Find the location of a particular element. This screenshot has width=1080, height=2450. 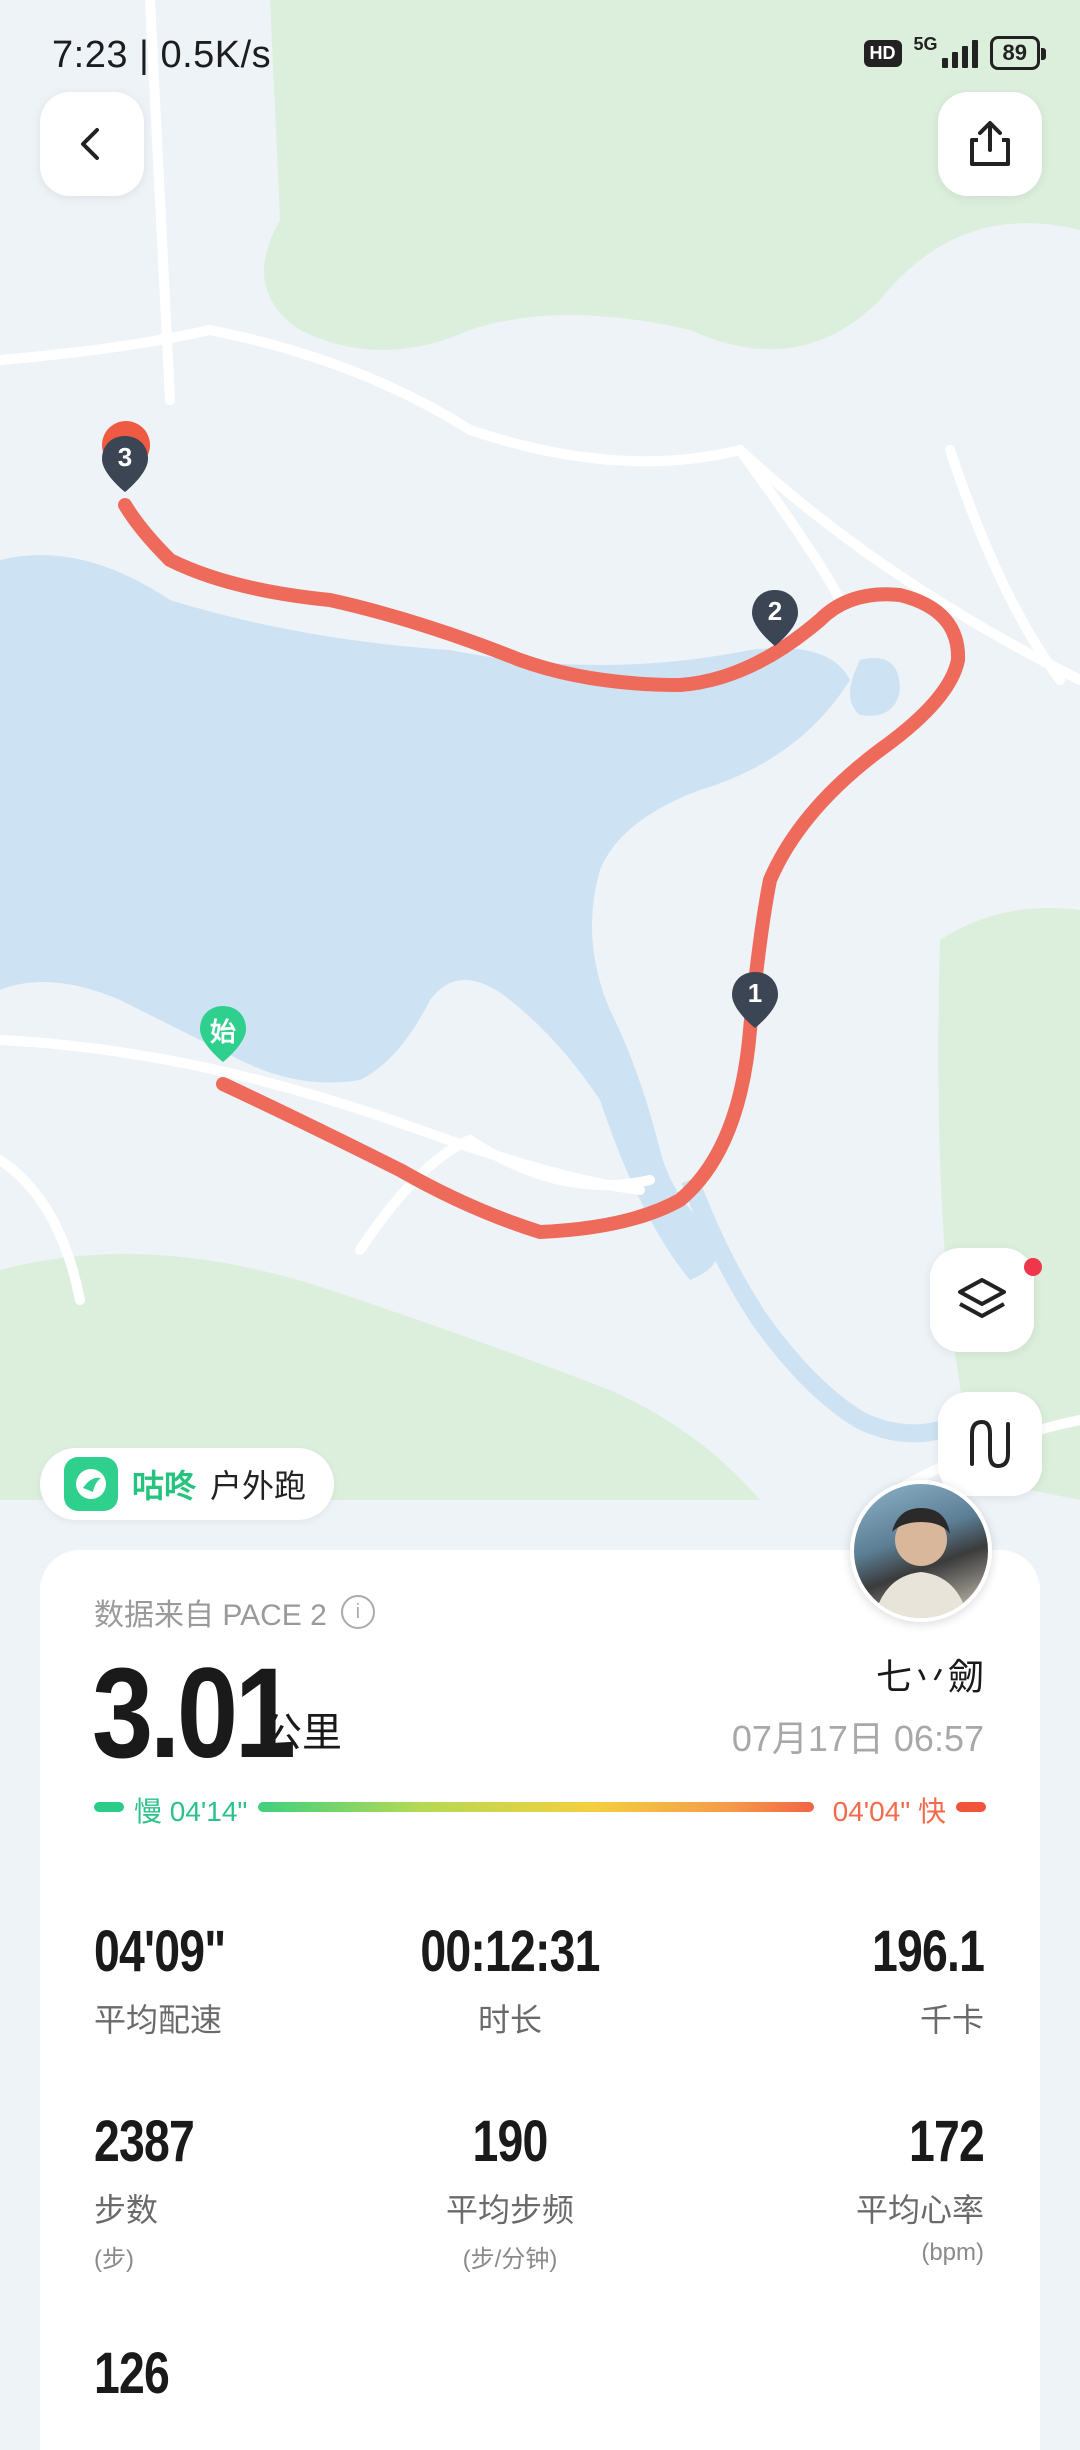

stat-value: 00:12:31 is located at coordinates (510, 1951).